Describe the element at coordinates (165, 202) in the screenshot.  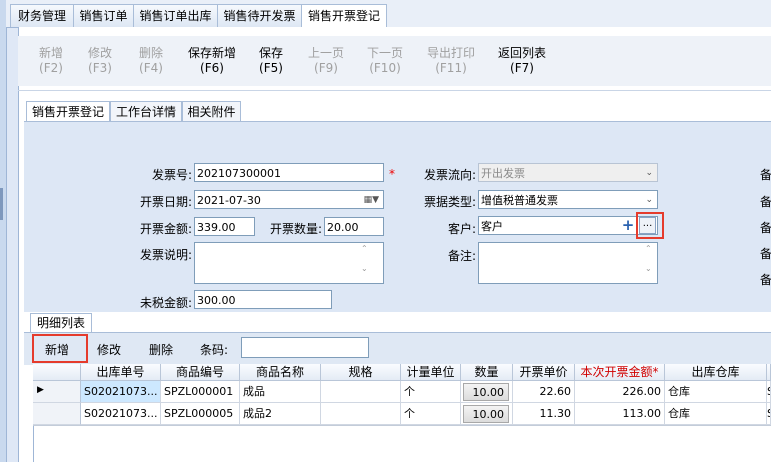
I see `date-label: 开票日期:` at that location.